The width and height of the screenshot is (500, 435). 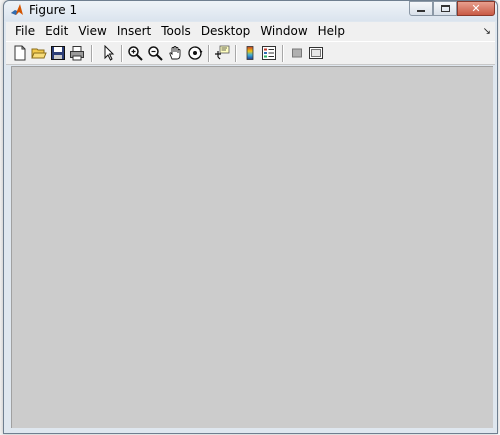 I want to click on menu-edit: Edit, so click(x=56, y=31).